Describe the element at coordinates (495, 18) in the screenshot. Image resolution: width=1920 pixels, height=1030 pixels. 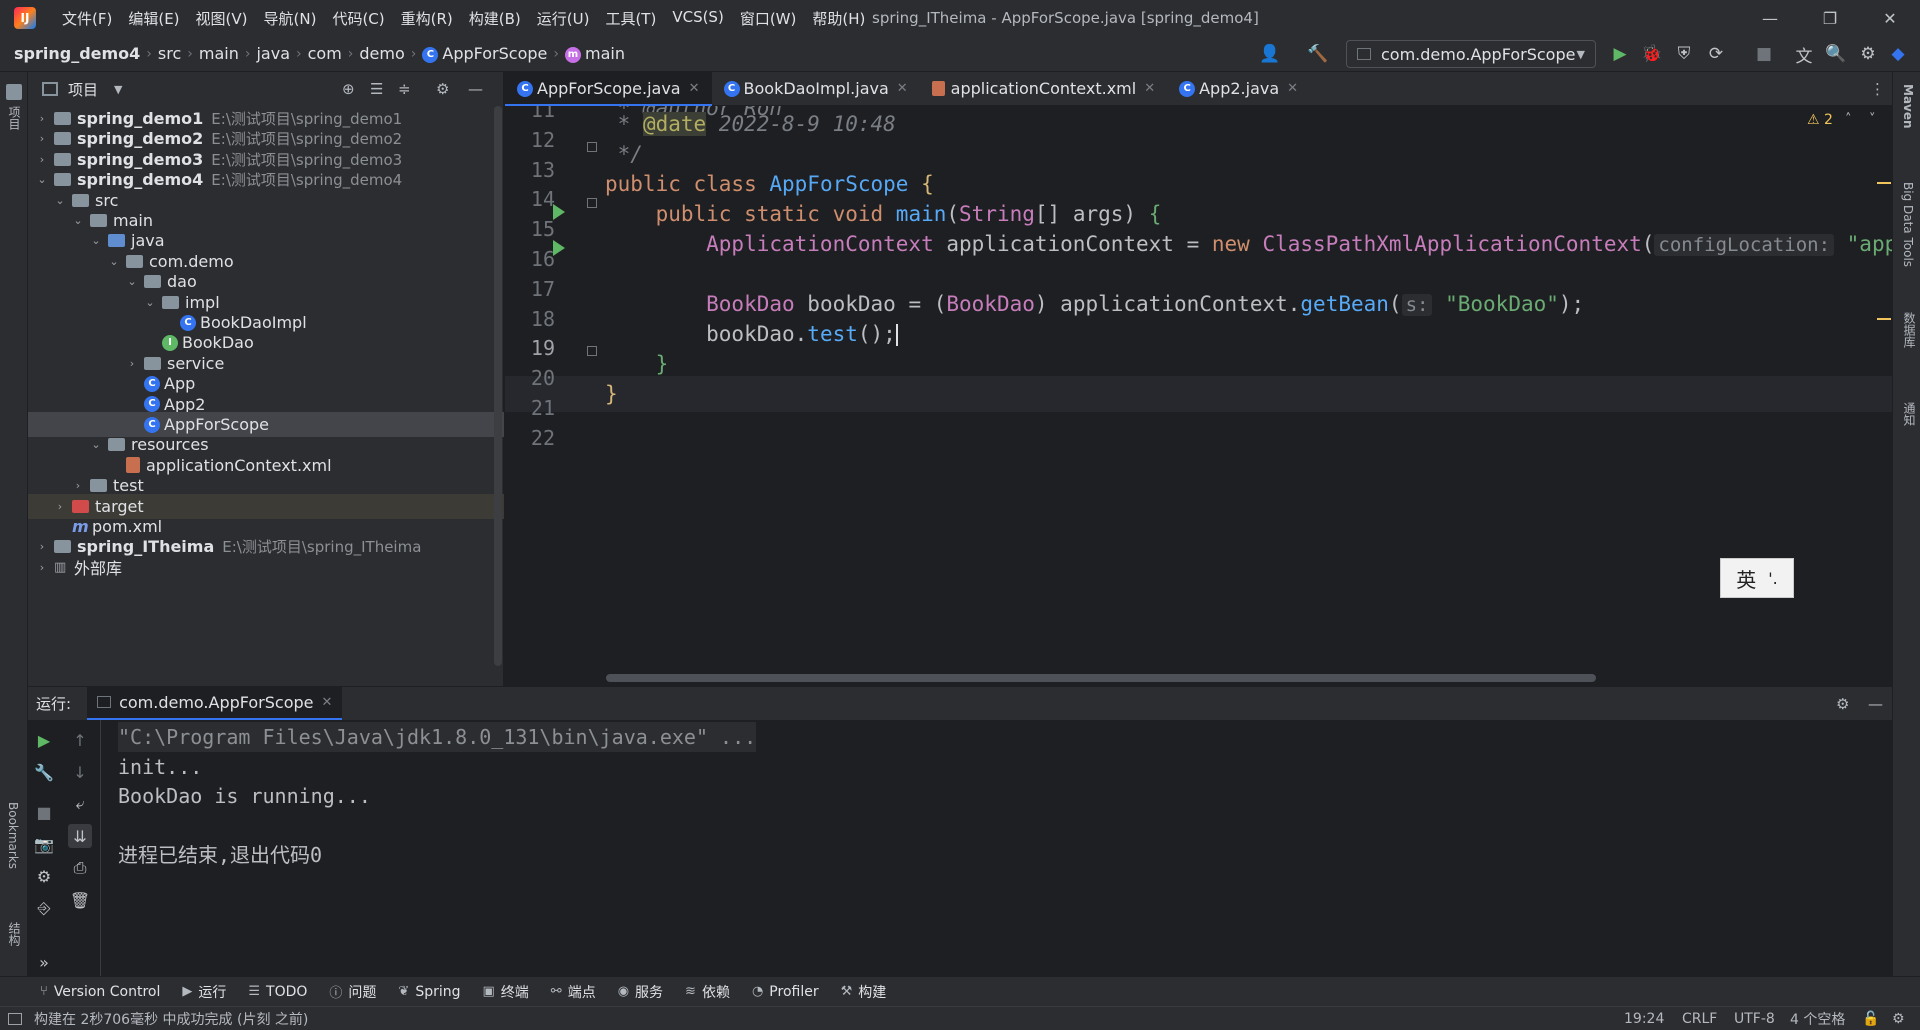
I see `menu-item: 构建(B)` at that location.